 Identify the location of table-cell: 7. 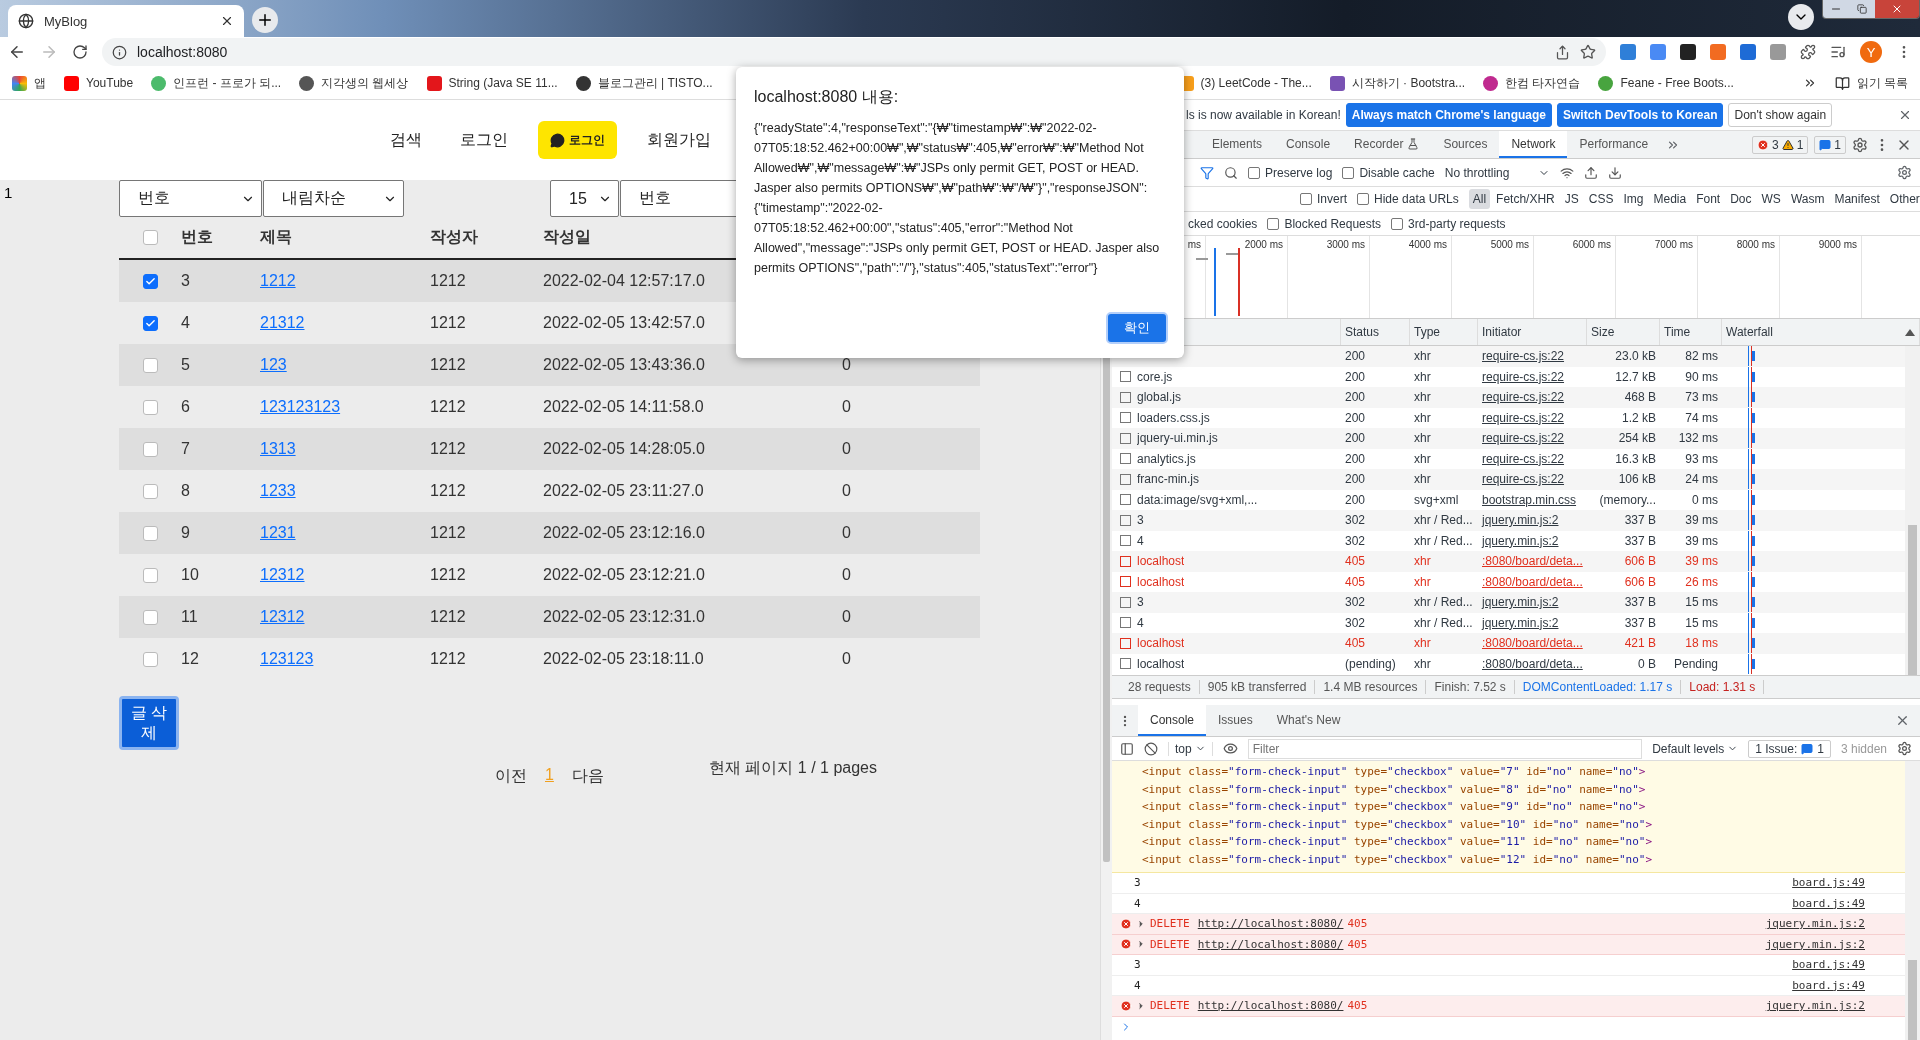
(185, 449).